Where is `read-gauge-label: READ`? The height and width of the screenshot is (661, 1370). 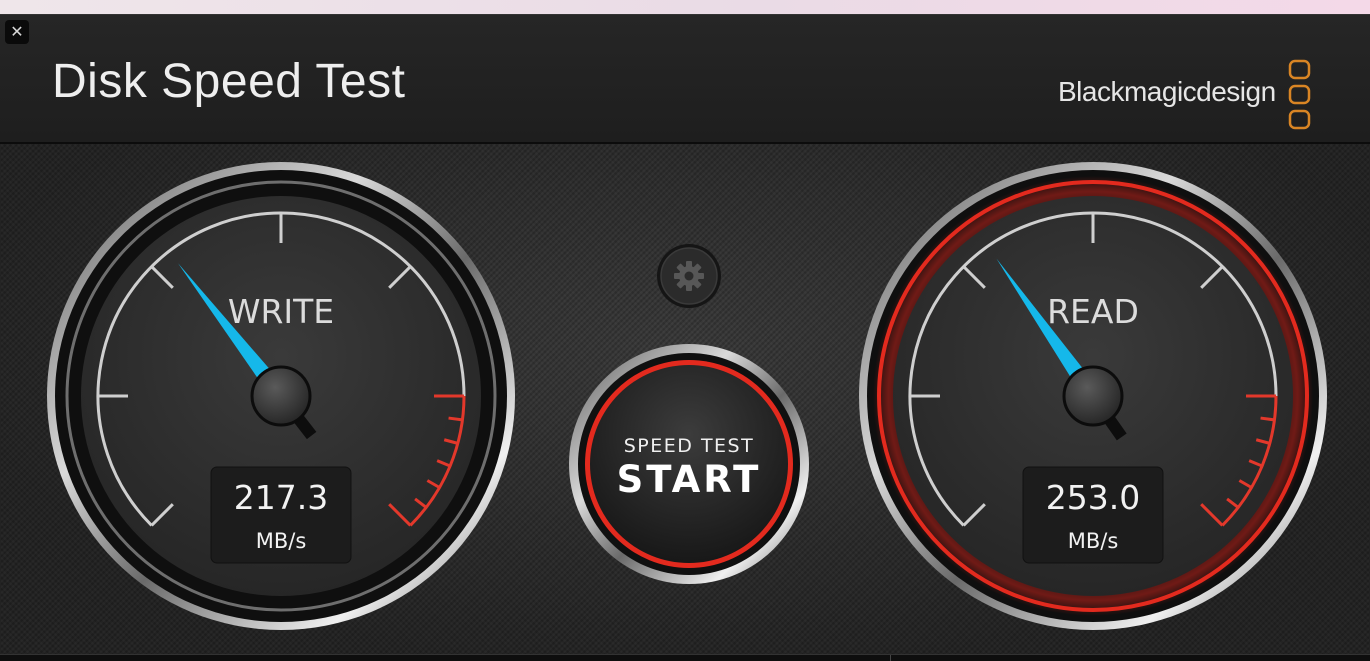 read-gauge-label: READ is located at coordinates (1093, 311).